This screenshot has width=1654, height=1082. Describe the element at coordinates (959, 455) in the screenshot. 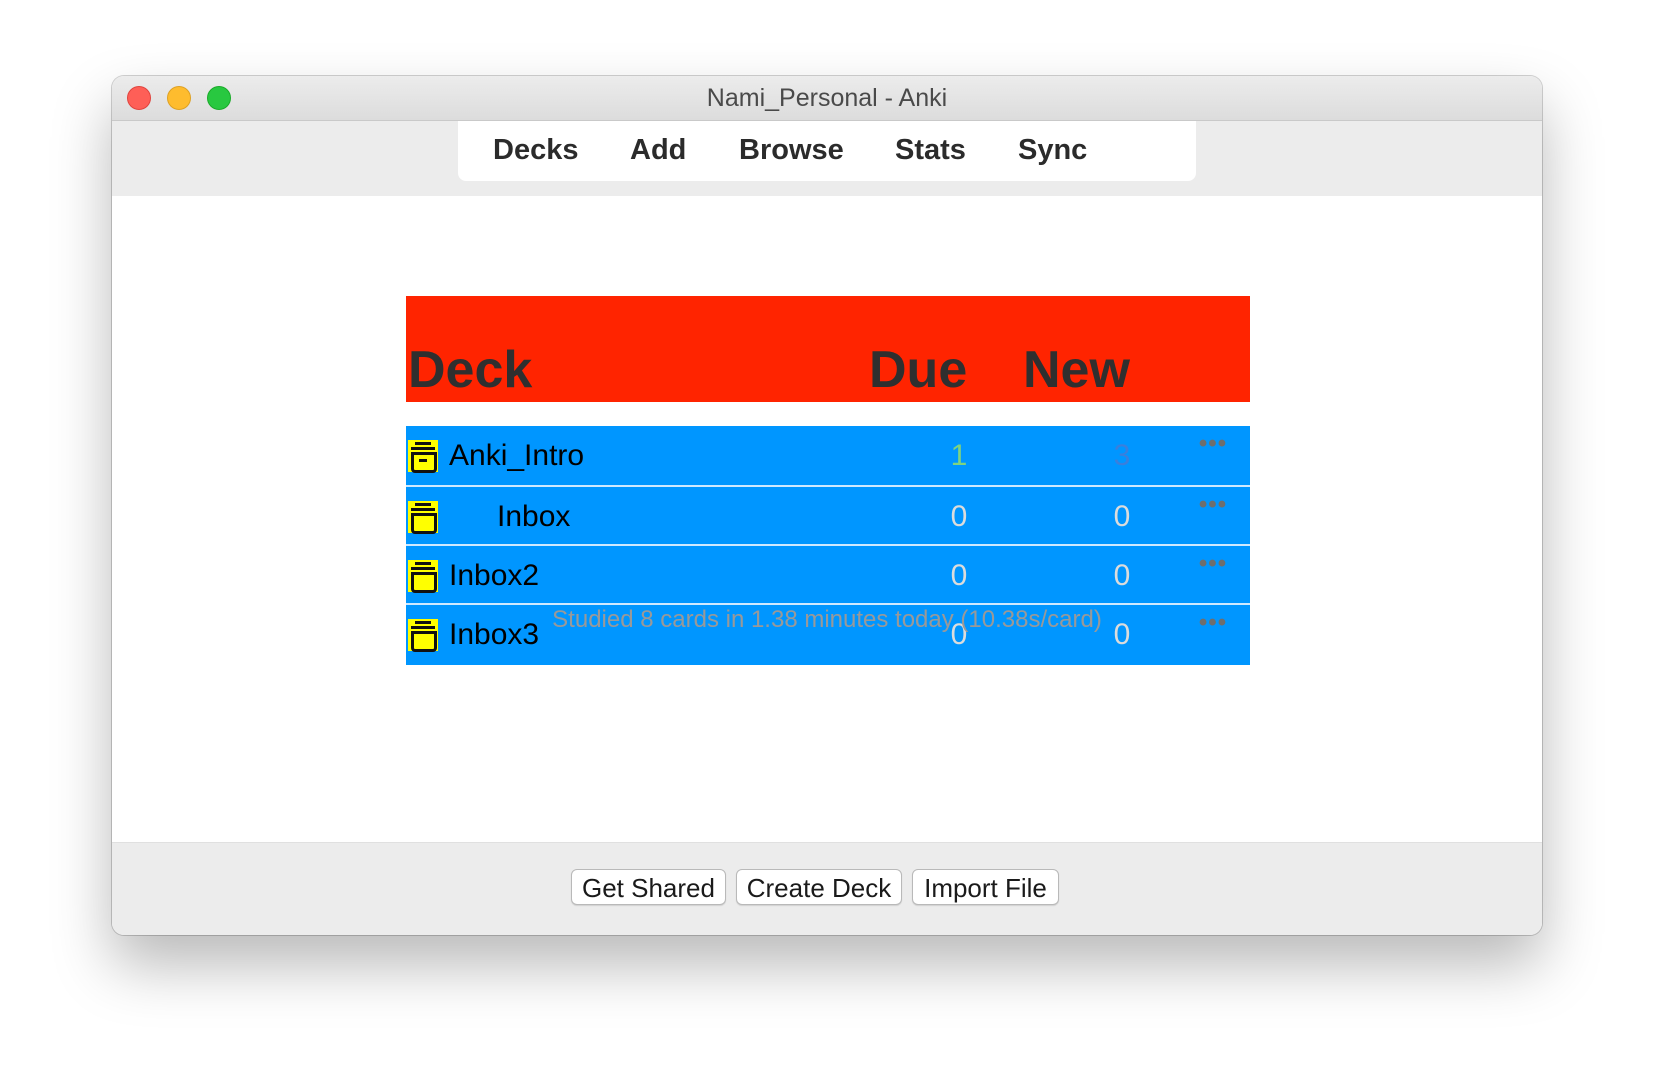

I see `due-count: 1` at that location.